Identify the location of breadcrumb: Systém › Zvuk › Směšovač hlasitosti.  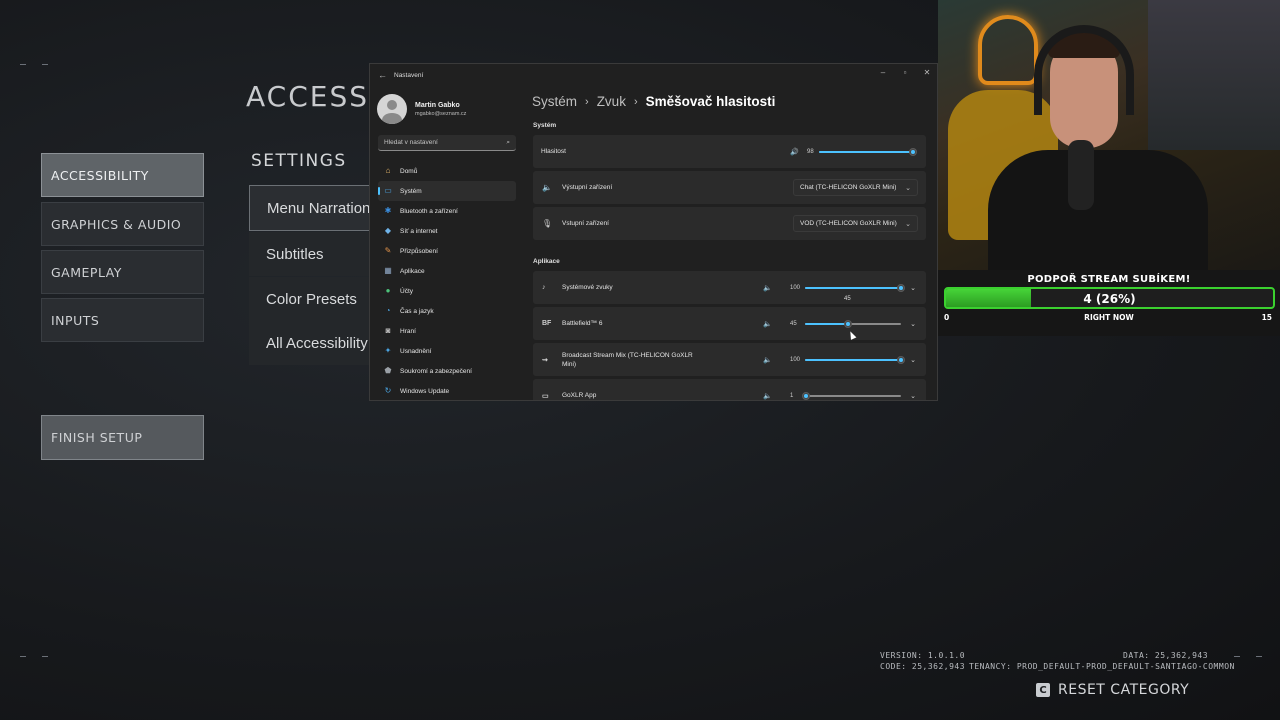
(653, 101).